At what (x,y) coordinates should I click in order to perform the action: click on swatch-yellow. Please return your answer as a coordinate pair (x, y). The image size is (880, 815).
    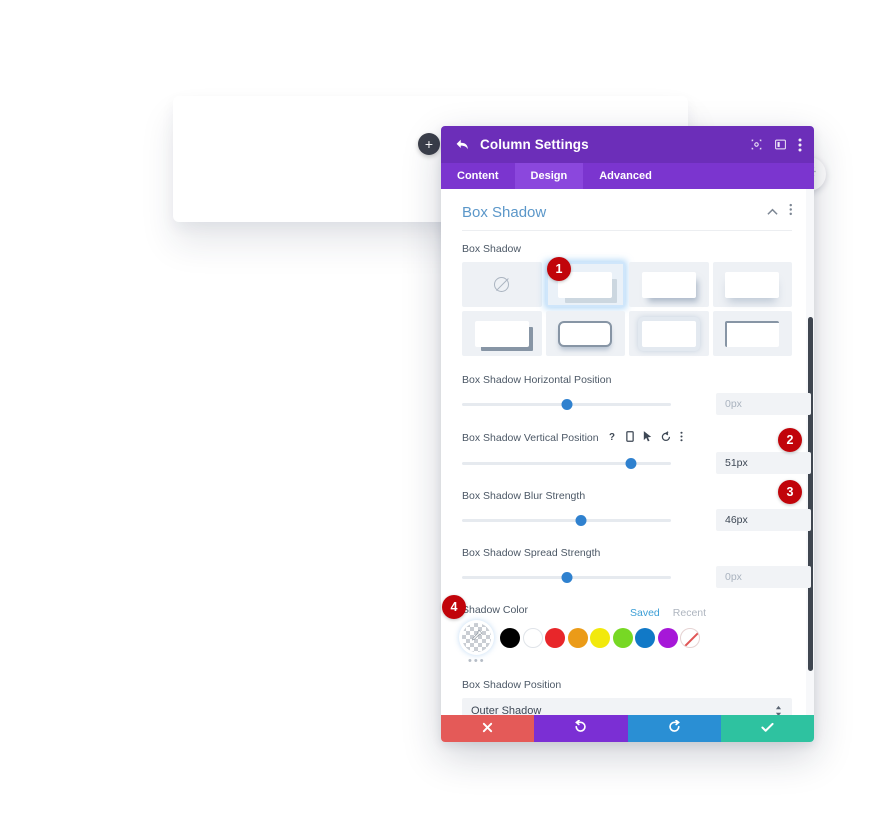
    Looking at the image, I should click on (600, 637).